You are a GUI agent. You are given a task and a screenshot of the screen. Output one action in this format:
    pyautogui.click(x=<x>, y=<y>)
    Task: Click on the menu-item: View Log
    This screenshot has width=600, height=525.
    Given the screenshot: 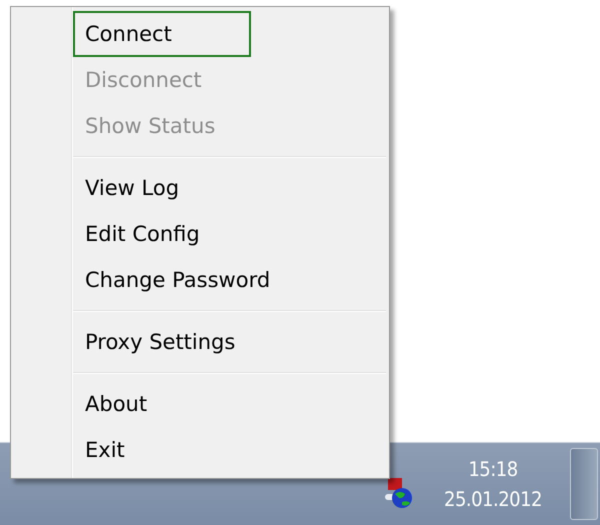 What is the action you would take?
    pyautogui.click(x=162, y=188)
    